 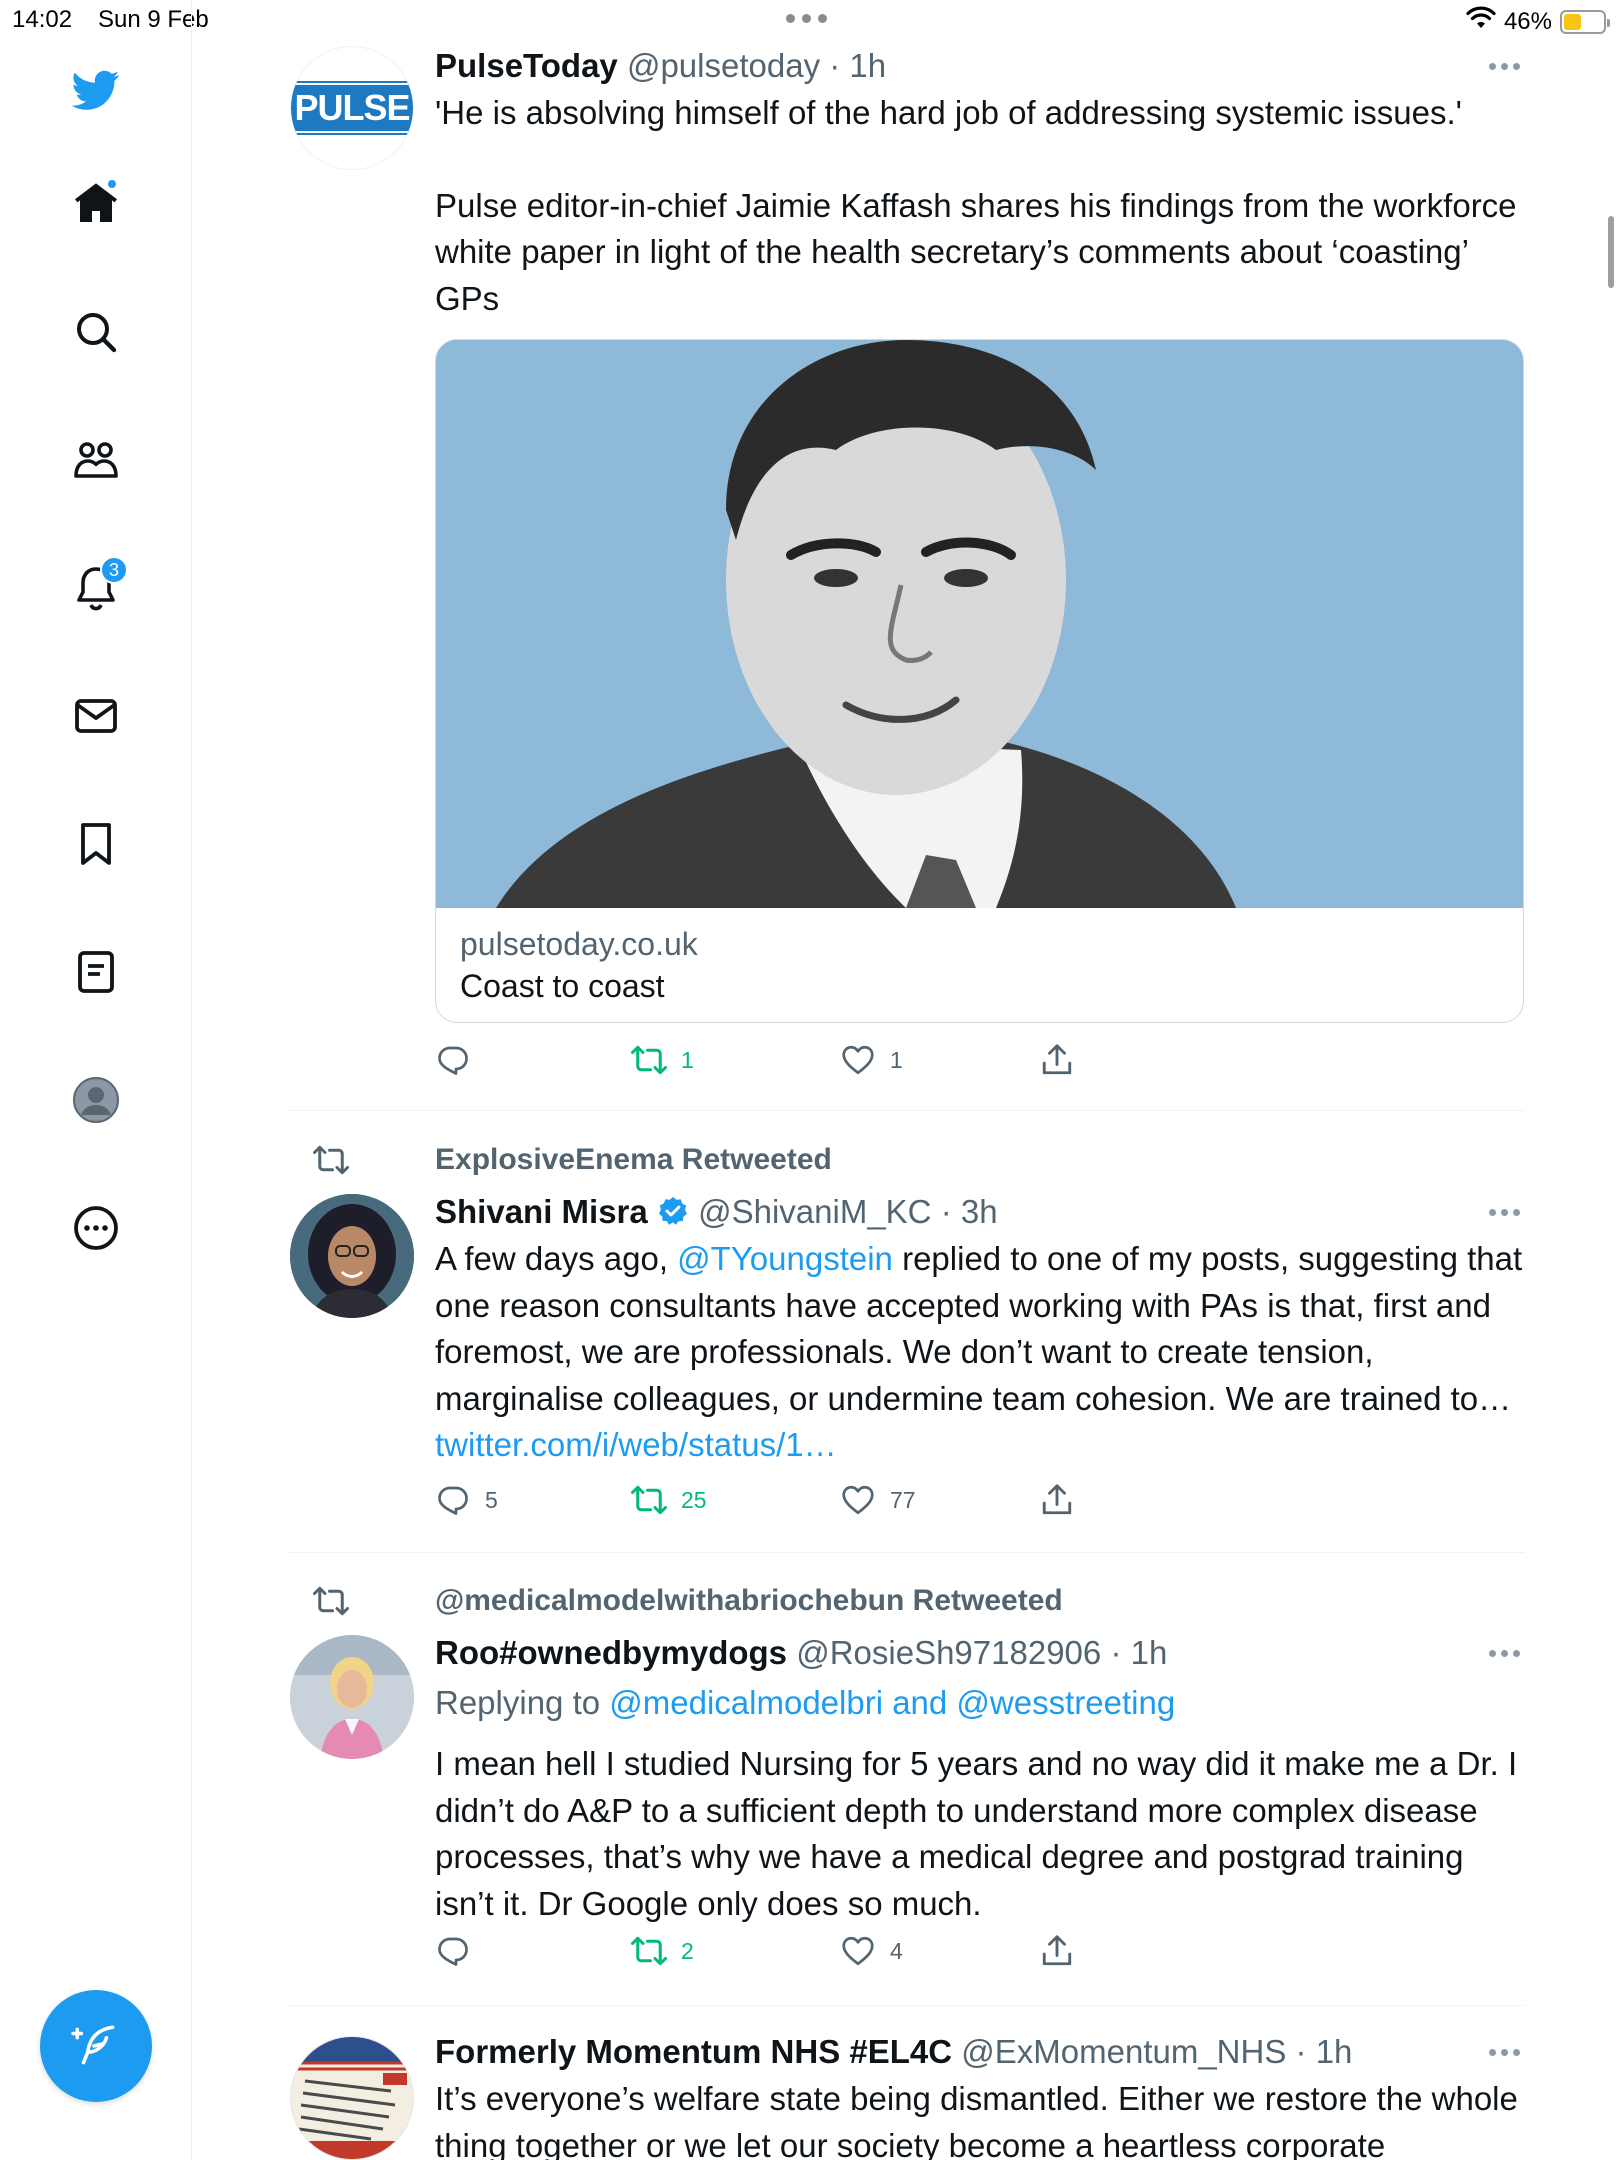 I want to click on feather-icon, so click(x=93, y=2045).